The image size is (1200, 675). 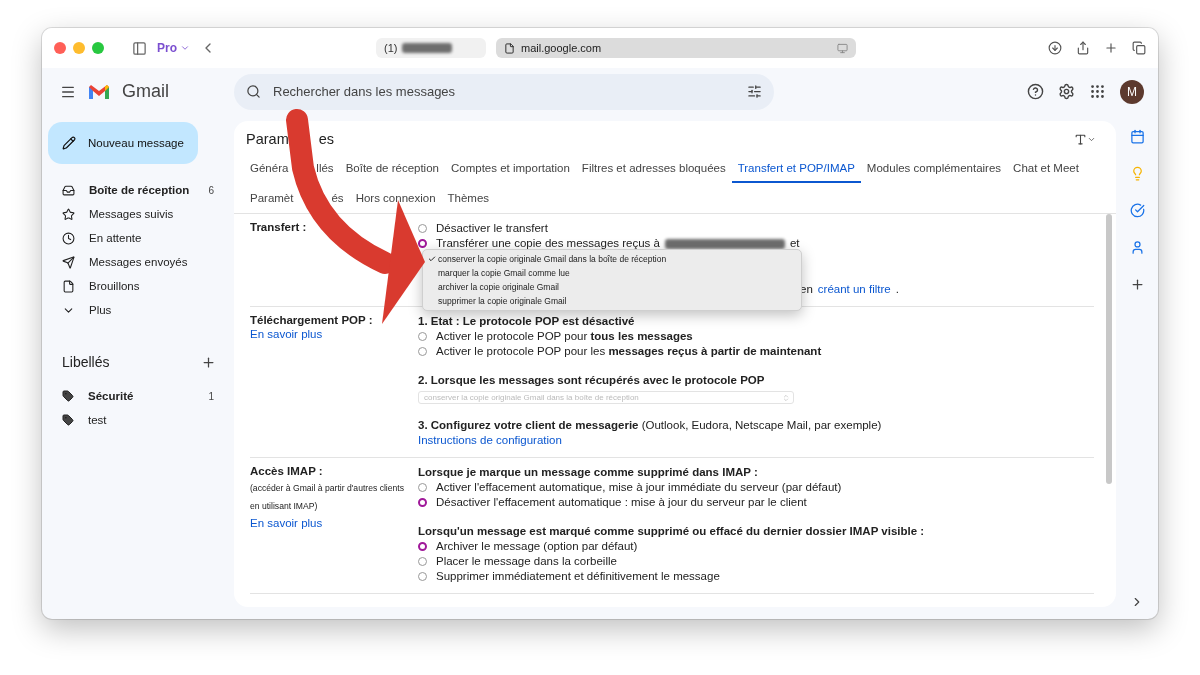 What do you see at coordinates (69, 143) in the screenshot?
I see `pencil-icon` at bounding box center [69, 143].